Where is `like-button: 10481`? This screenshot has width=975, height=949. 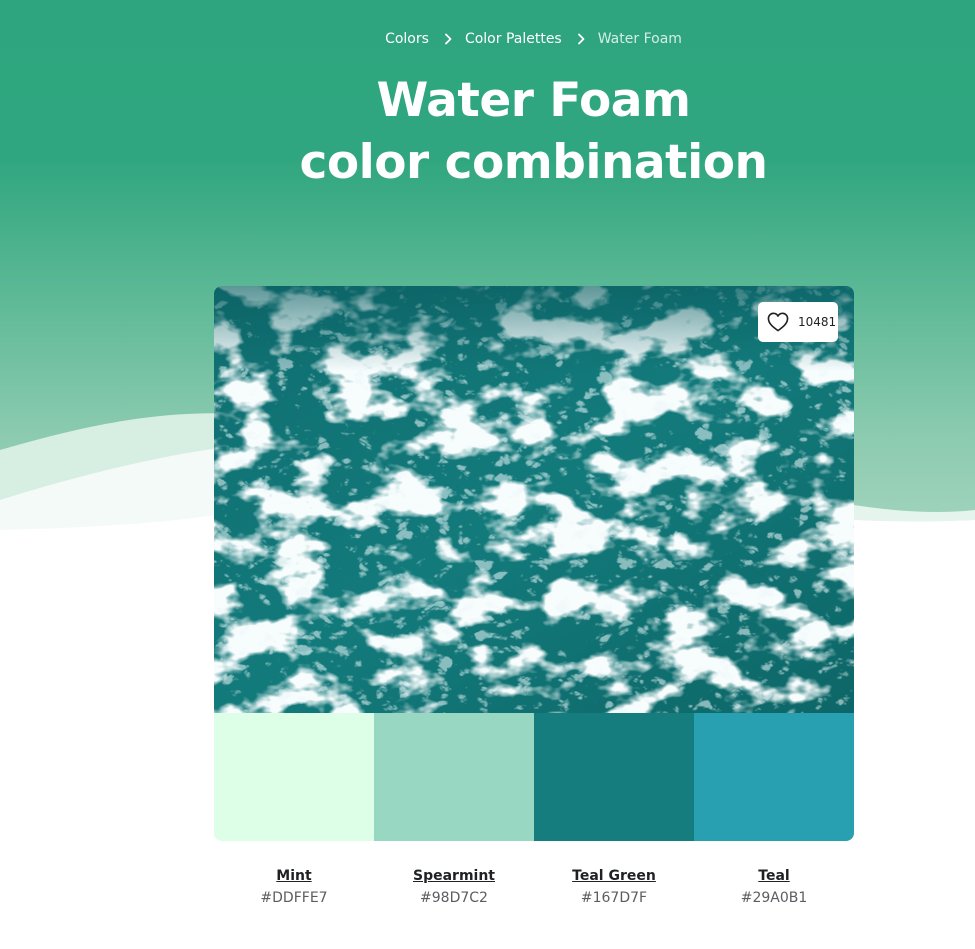 like-button: 10481 is located at coordinates (798, 322).